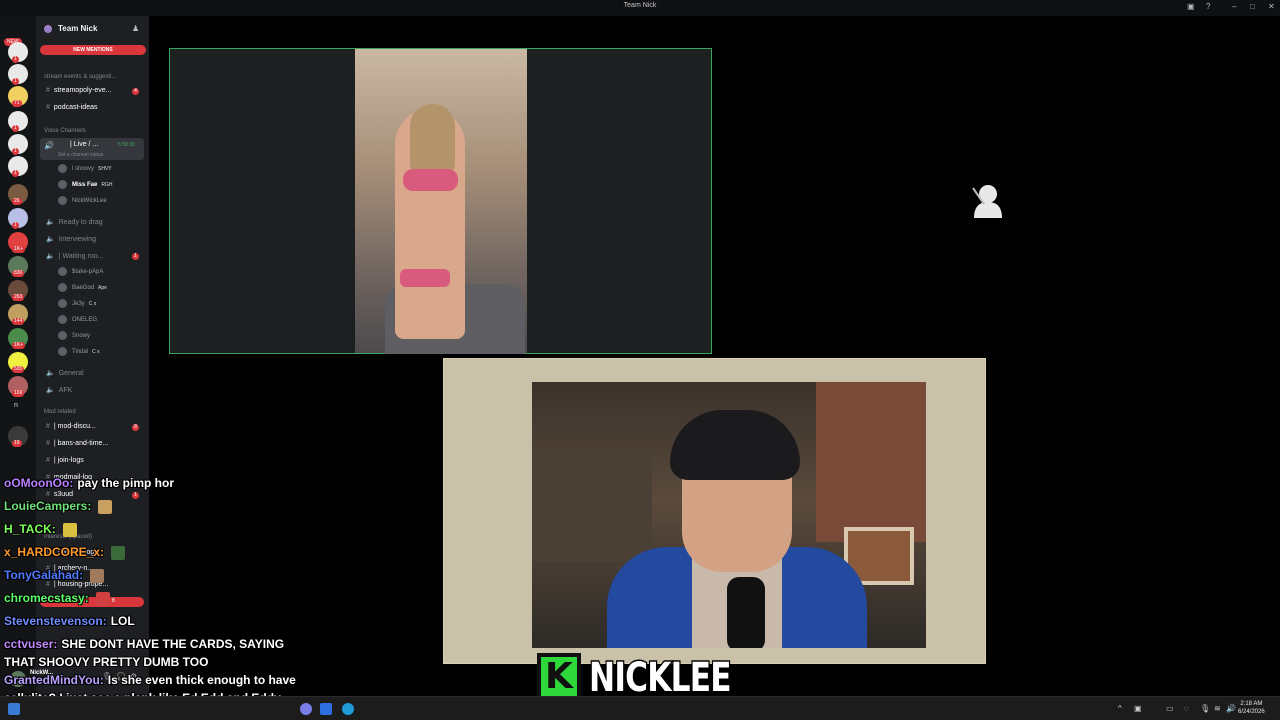 The width and height of the screenshot is (1280, 720). Describe the element at coordinates (1234, 6) in the screenshot. I see `minimize-button: –` at that location.